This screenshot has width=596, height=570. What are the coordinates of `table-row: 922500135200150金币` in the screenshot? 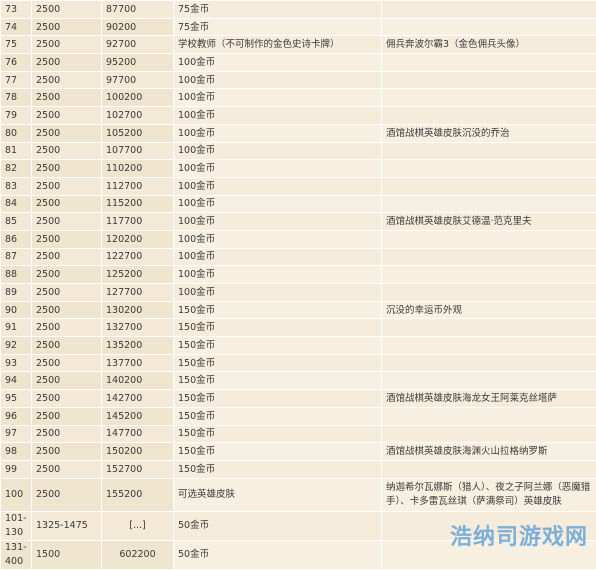 It's located at (298, 346).